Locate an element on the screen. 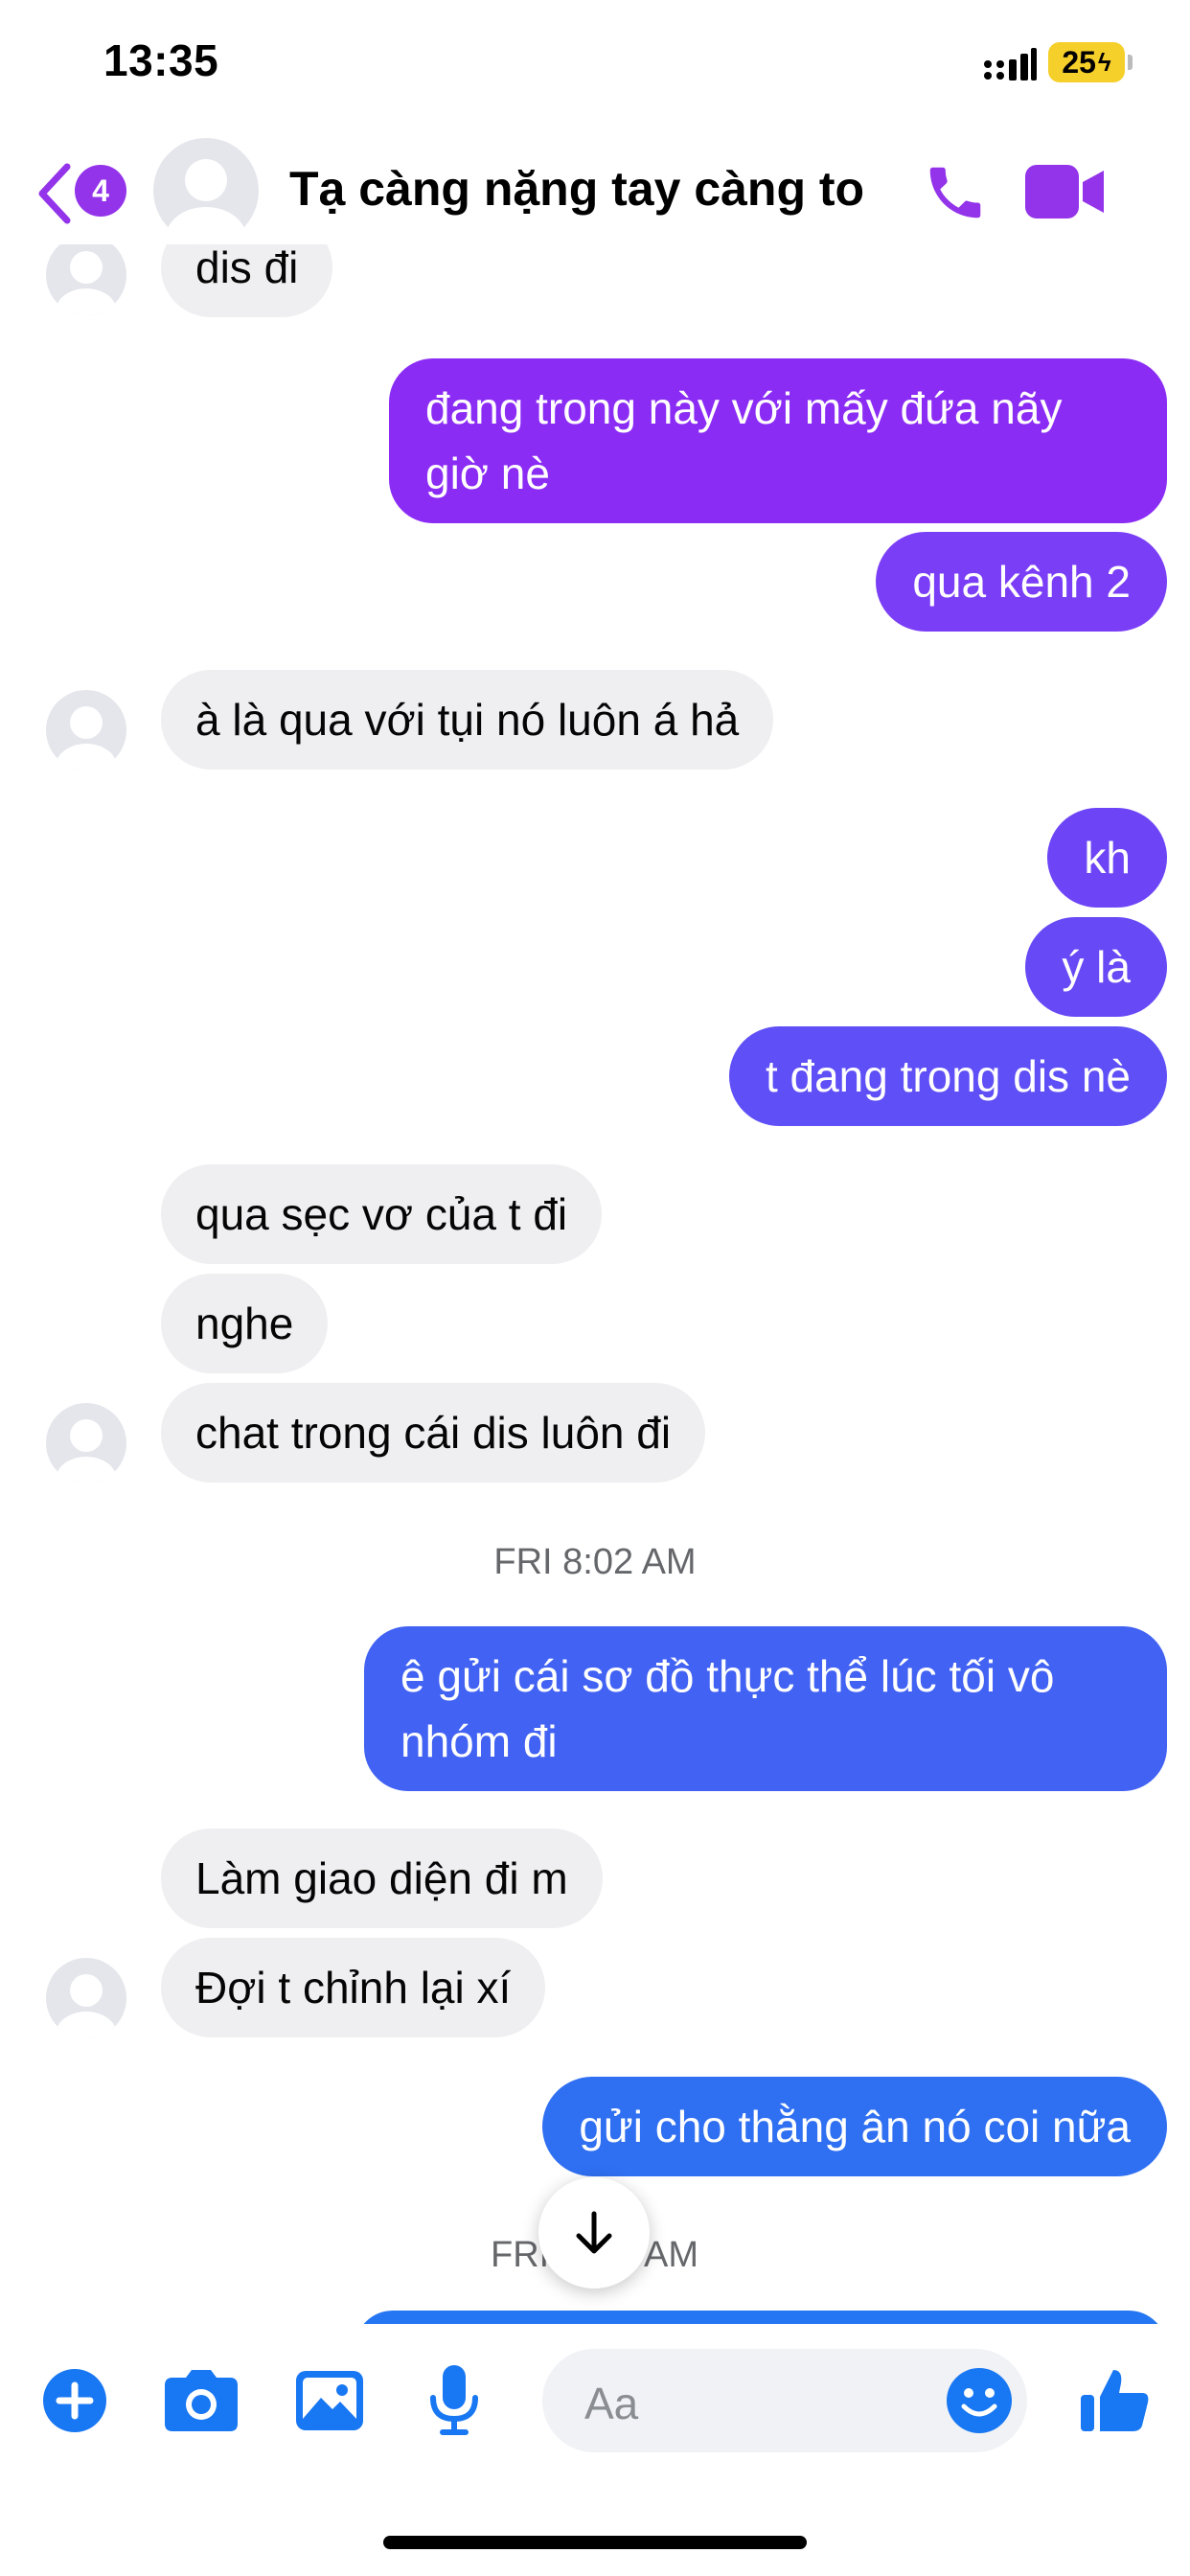  timestamp: FRI 8:02 AM is located at coordinates (595, 1562).